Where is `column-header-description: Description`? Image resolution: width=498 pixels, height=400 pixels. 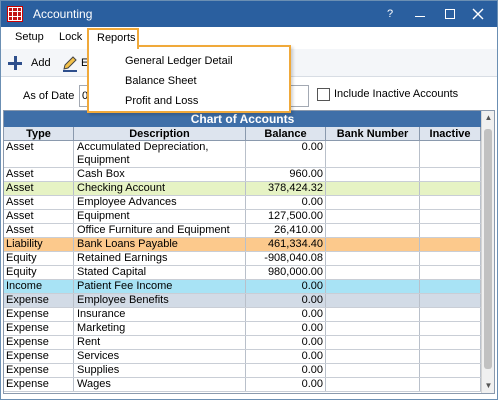
column-header-description: Description is located at coordinates (160, 134).